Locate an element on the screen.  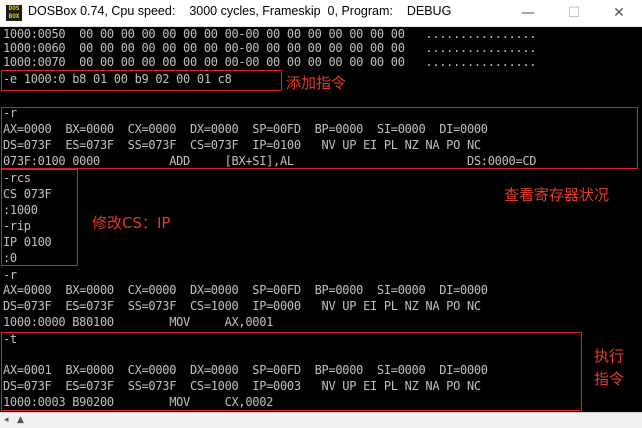
maximize-button: ☐ is located at coordinates (574, 13).